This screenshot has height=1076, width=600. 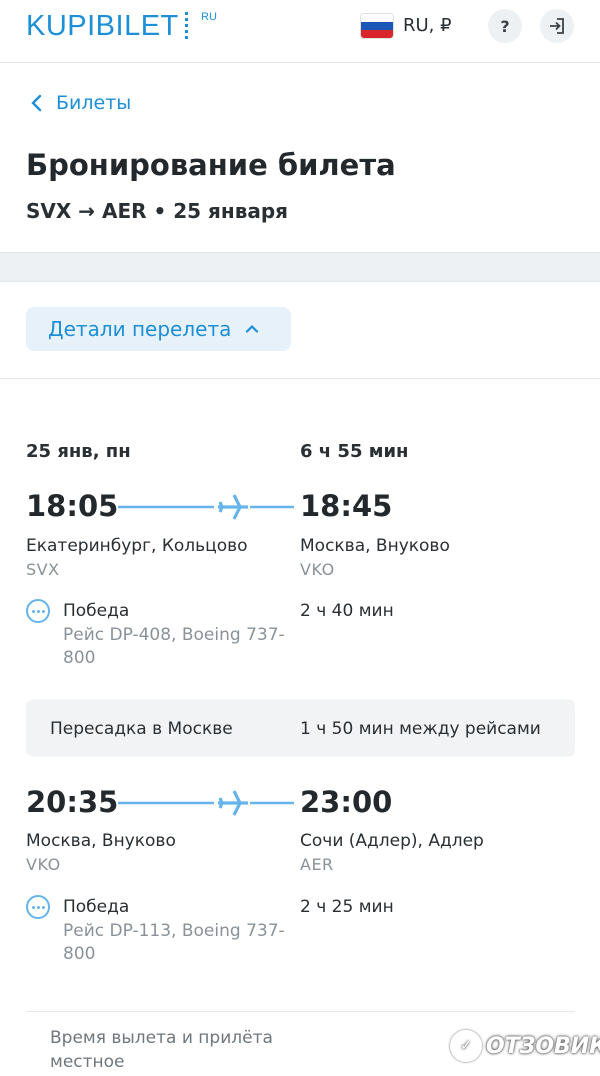 I want to click on chevron-left-icon, so click(x=36, y=103).